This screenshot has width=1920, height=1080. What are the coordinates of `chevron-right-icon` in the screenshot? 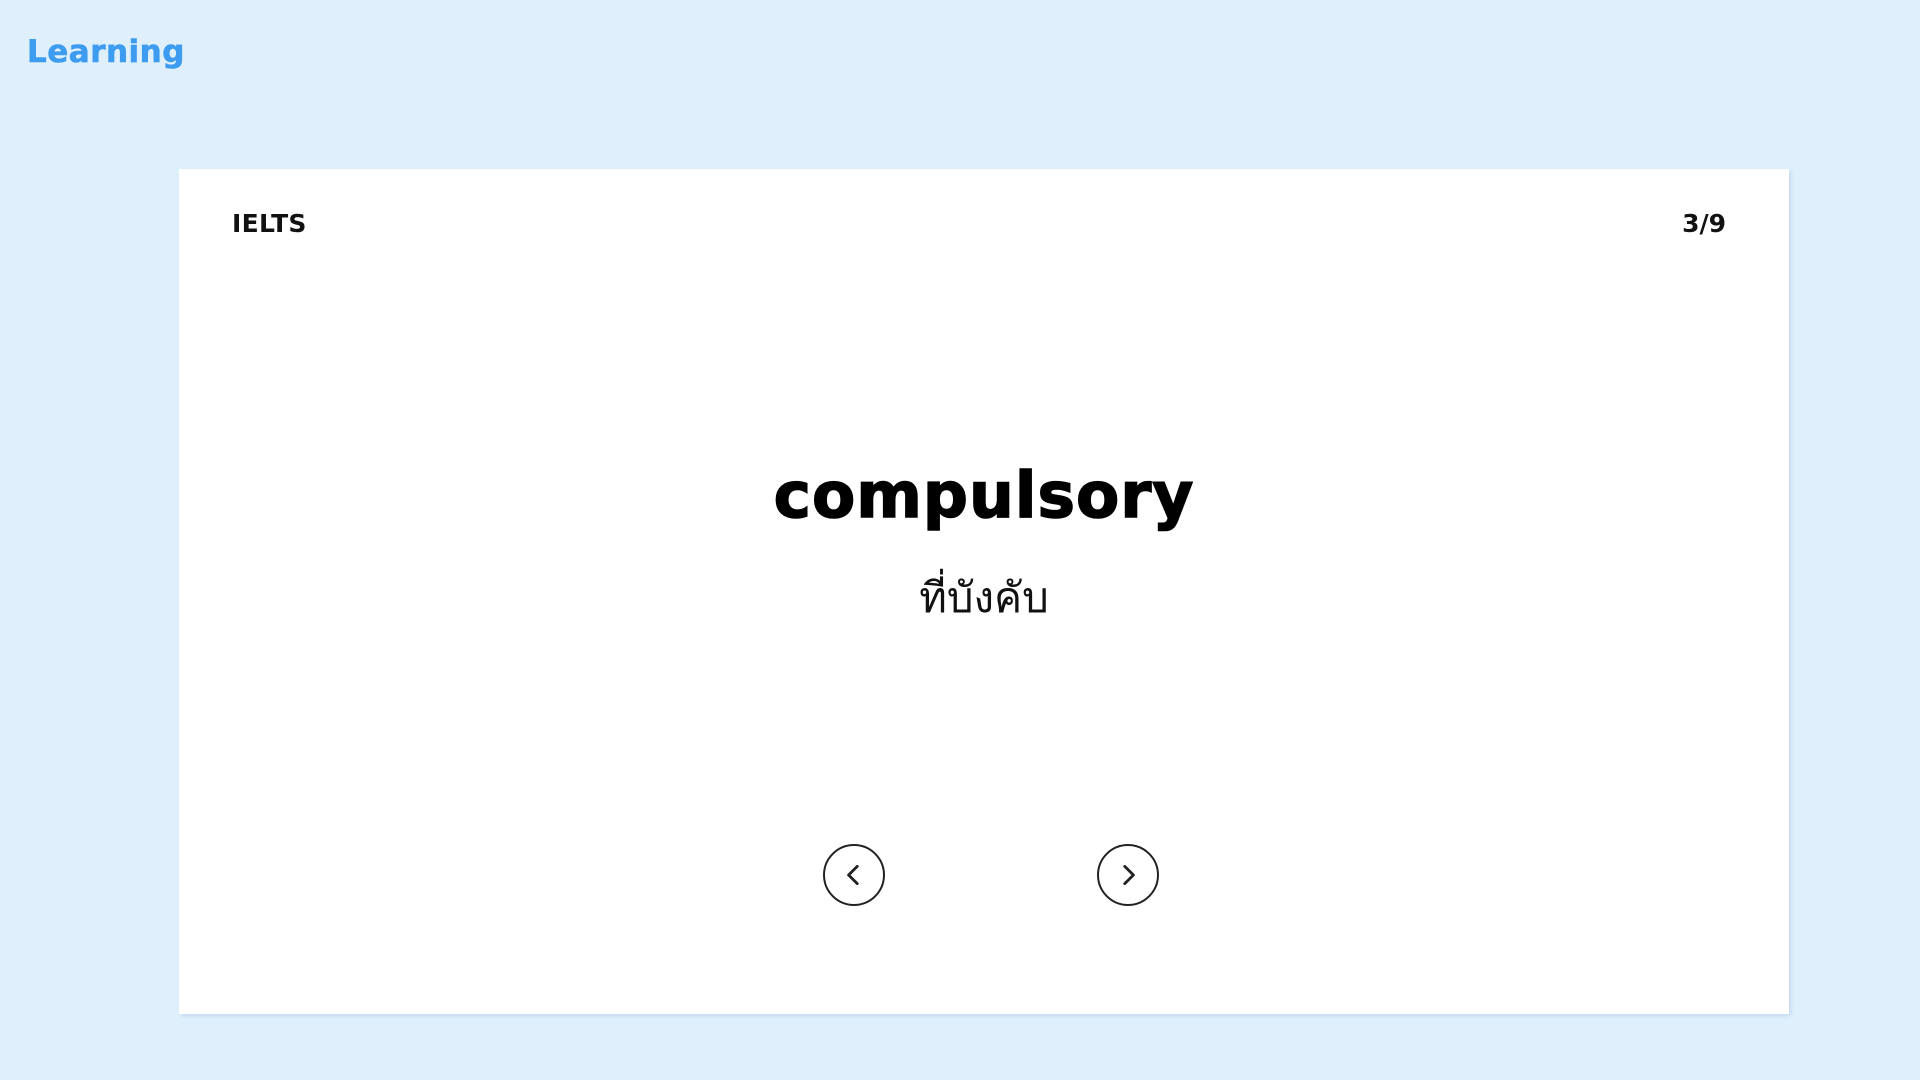 It's located at (1129, 875).